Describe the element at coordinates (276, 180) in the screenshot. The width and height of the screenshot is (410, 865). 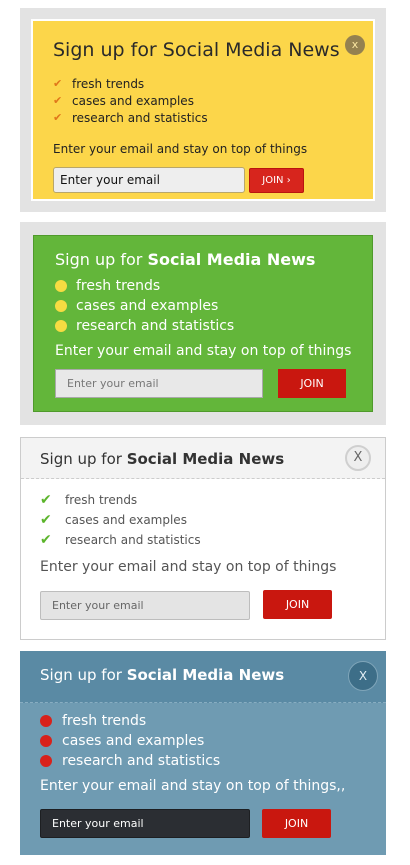
I see `join-button: JOIN ›` at that location.